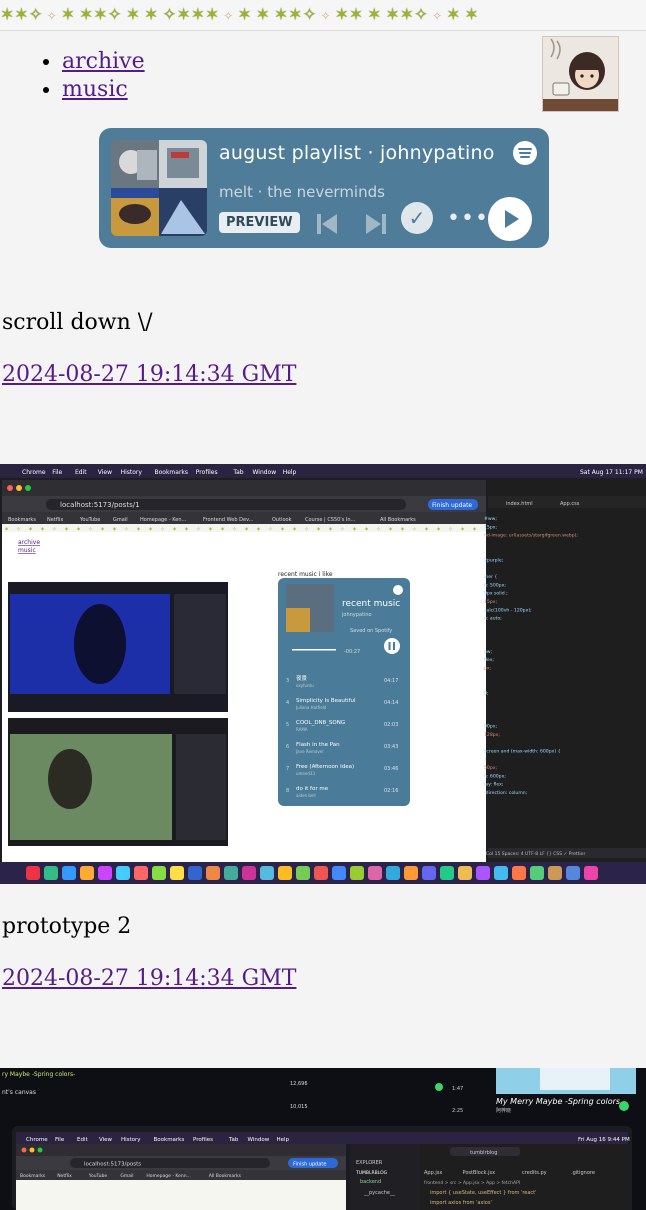 The image size is (646, 1210). I want to click on finish-update-button: Finish update, so click(452, 505).